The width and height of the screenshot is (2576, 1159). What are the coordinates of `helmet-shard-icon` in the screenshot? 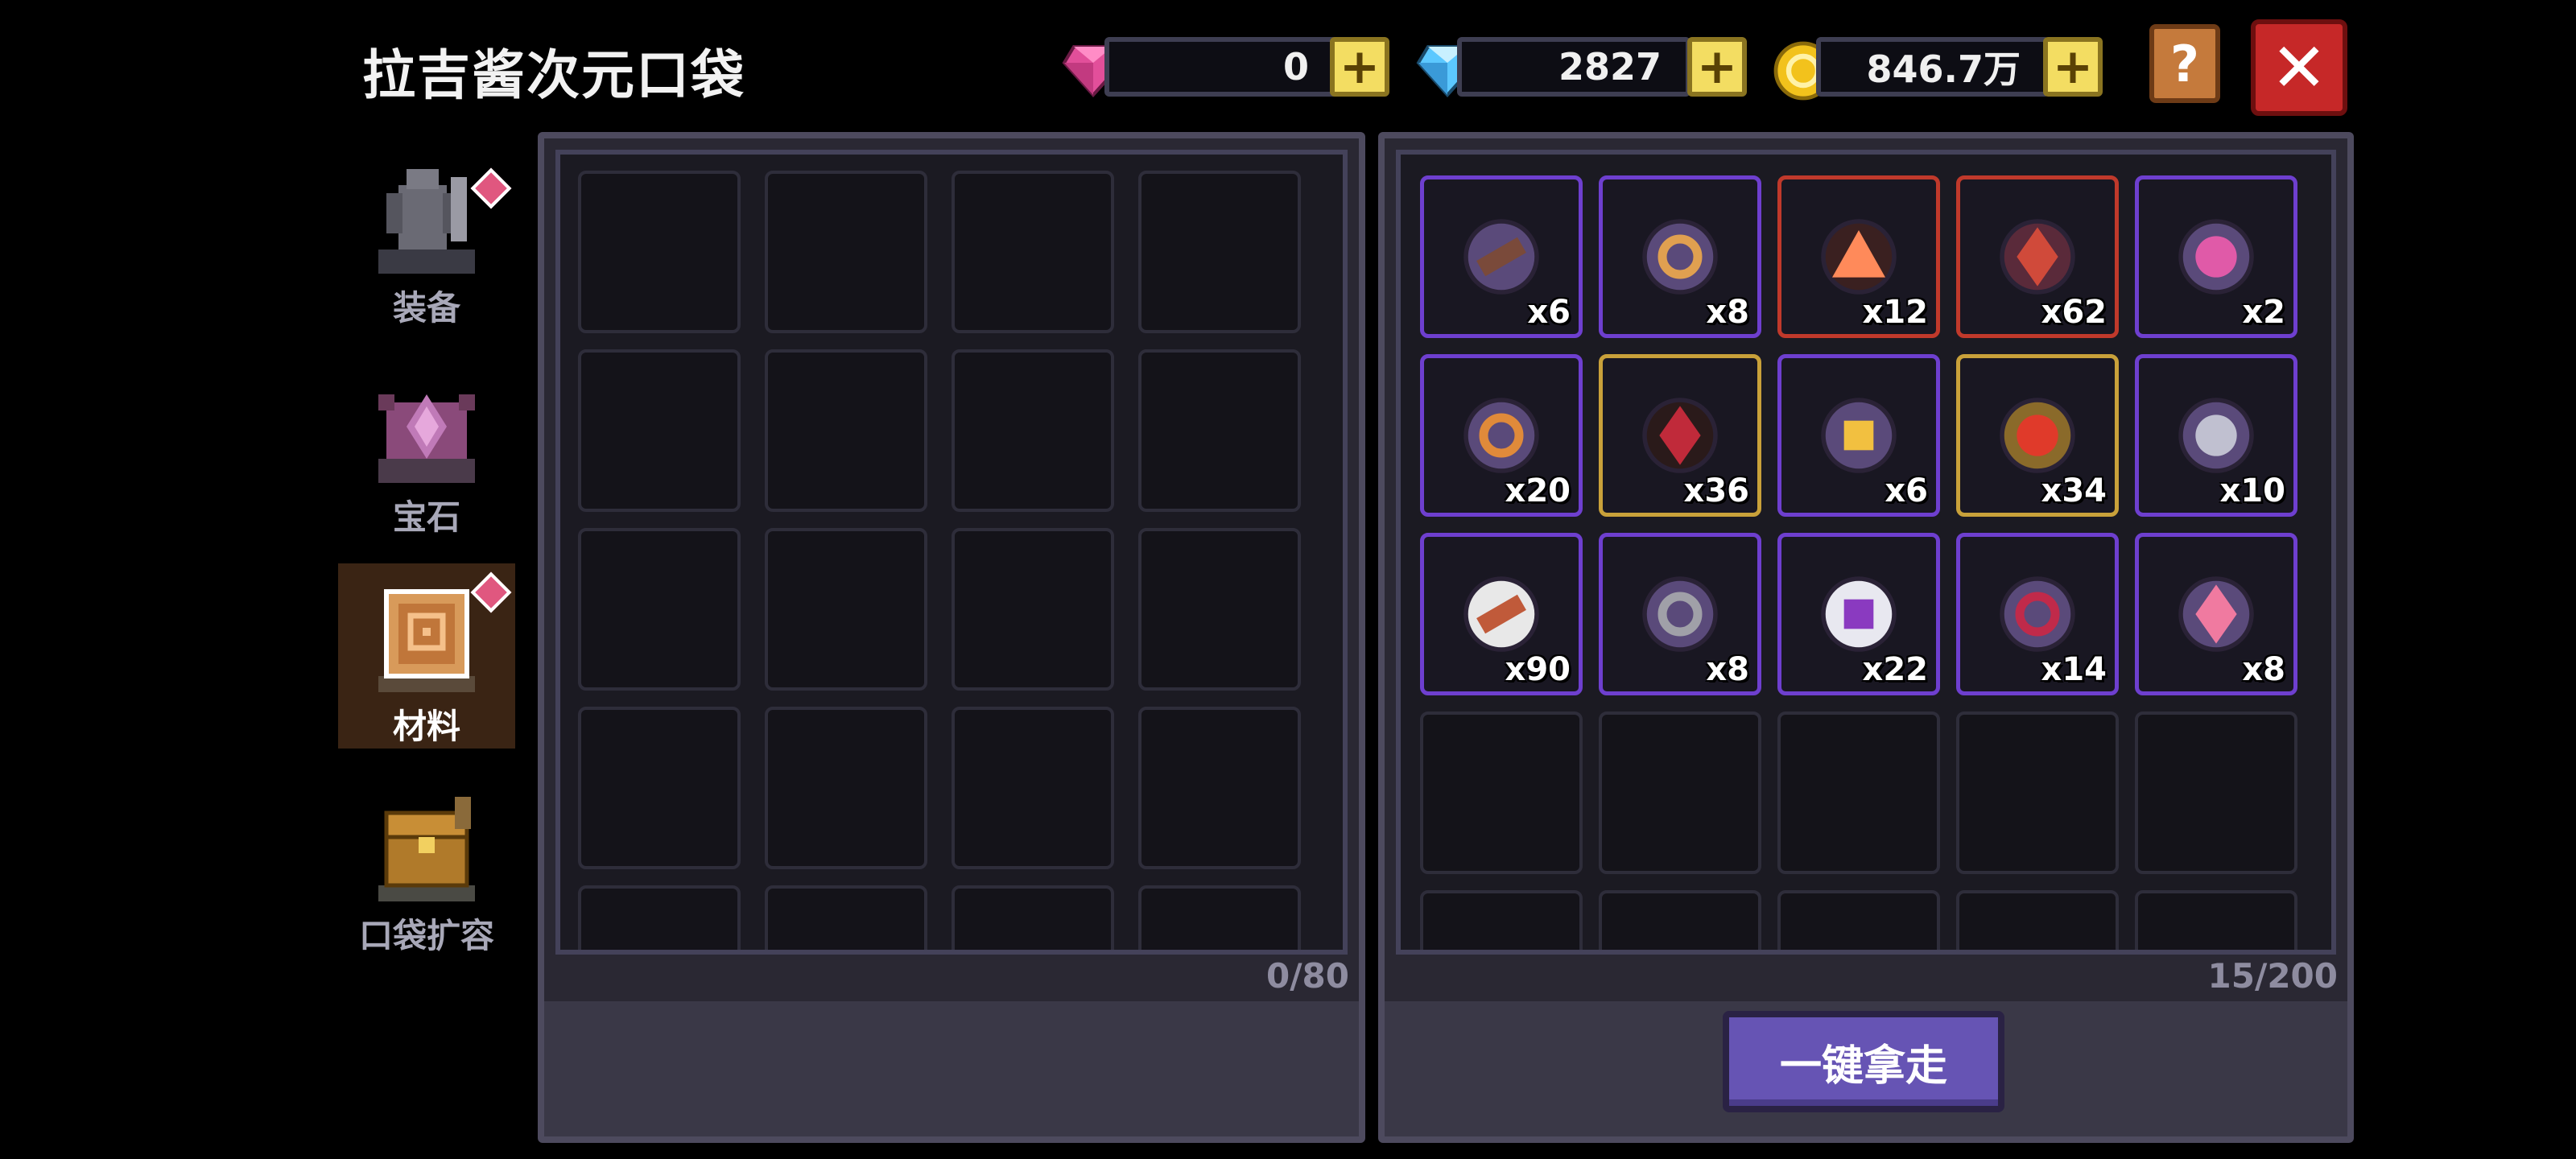 It's located at (2216, 435).